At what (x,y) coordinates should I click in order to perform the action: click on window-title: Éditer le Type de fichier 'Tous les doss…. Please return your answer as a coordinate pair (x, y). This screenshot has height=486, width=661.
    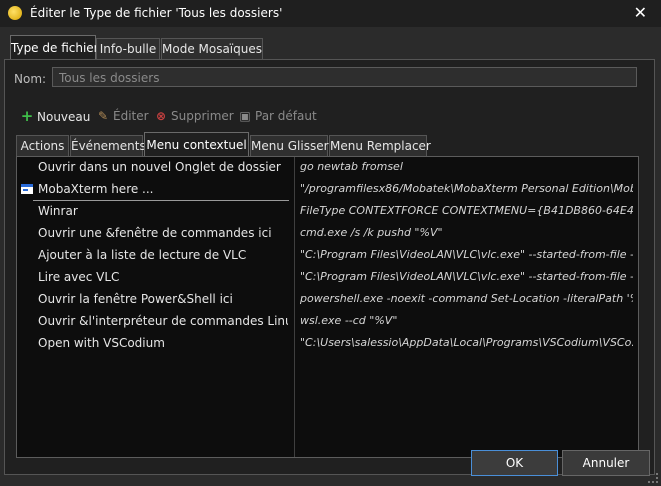
    Looking at the image, I should click on (156, 13).